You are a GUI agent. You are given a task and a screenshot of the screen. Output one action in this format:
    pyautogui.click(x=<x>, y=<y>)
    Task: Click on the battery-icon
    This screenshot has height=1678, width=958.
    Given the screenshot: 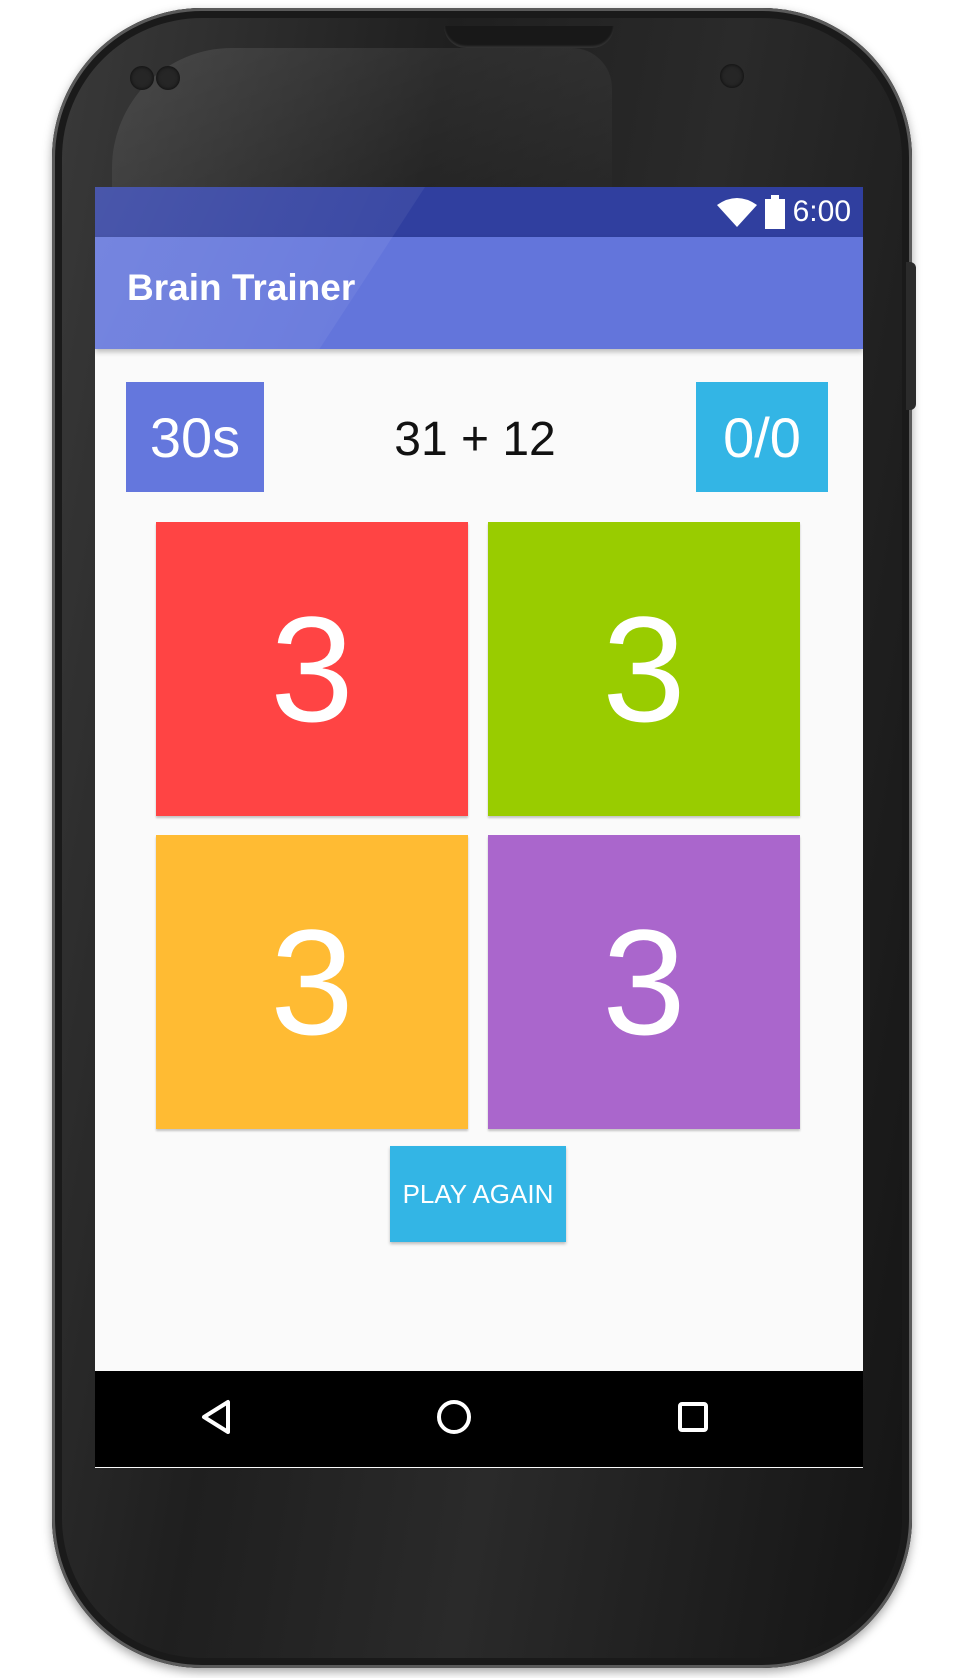 What is the action you would take?
    pyautogui.click(x=774, y=212)
    